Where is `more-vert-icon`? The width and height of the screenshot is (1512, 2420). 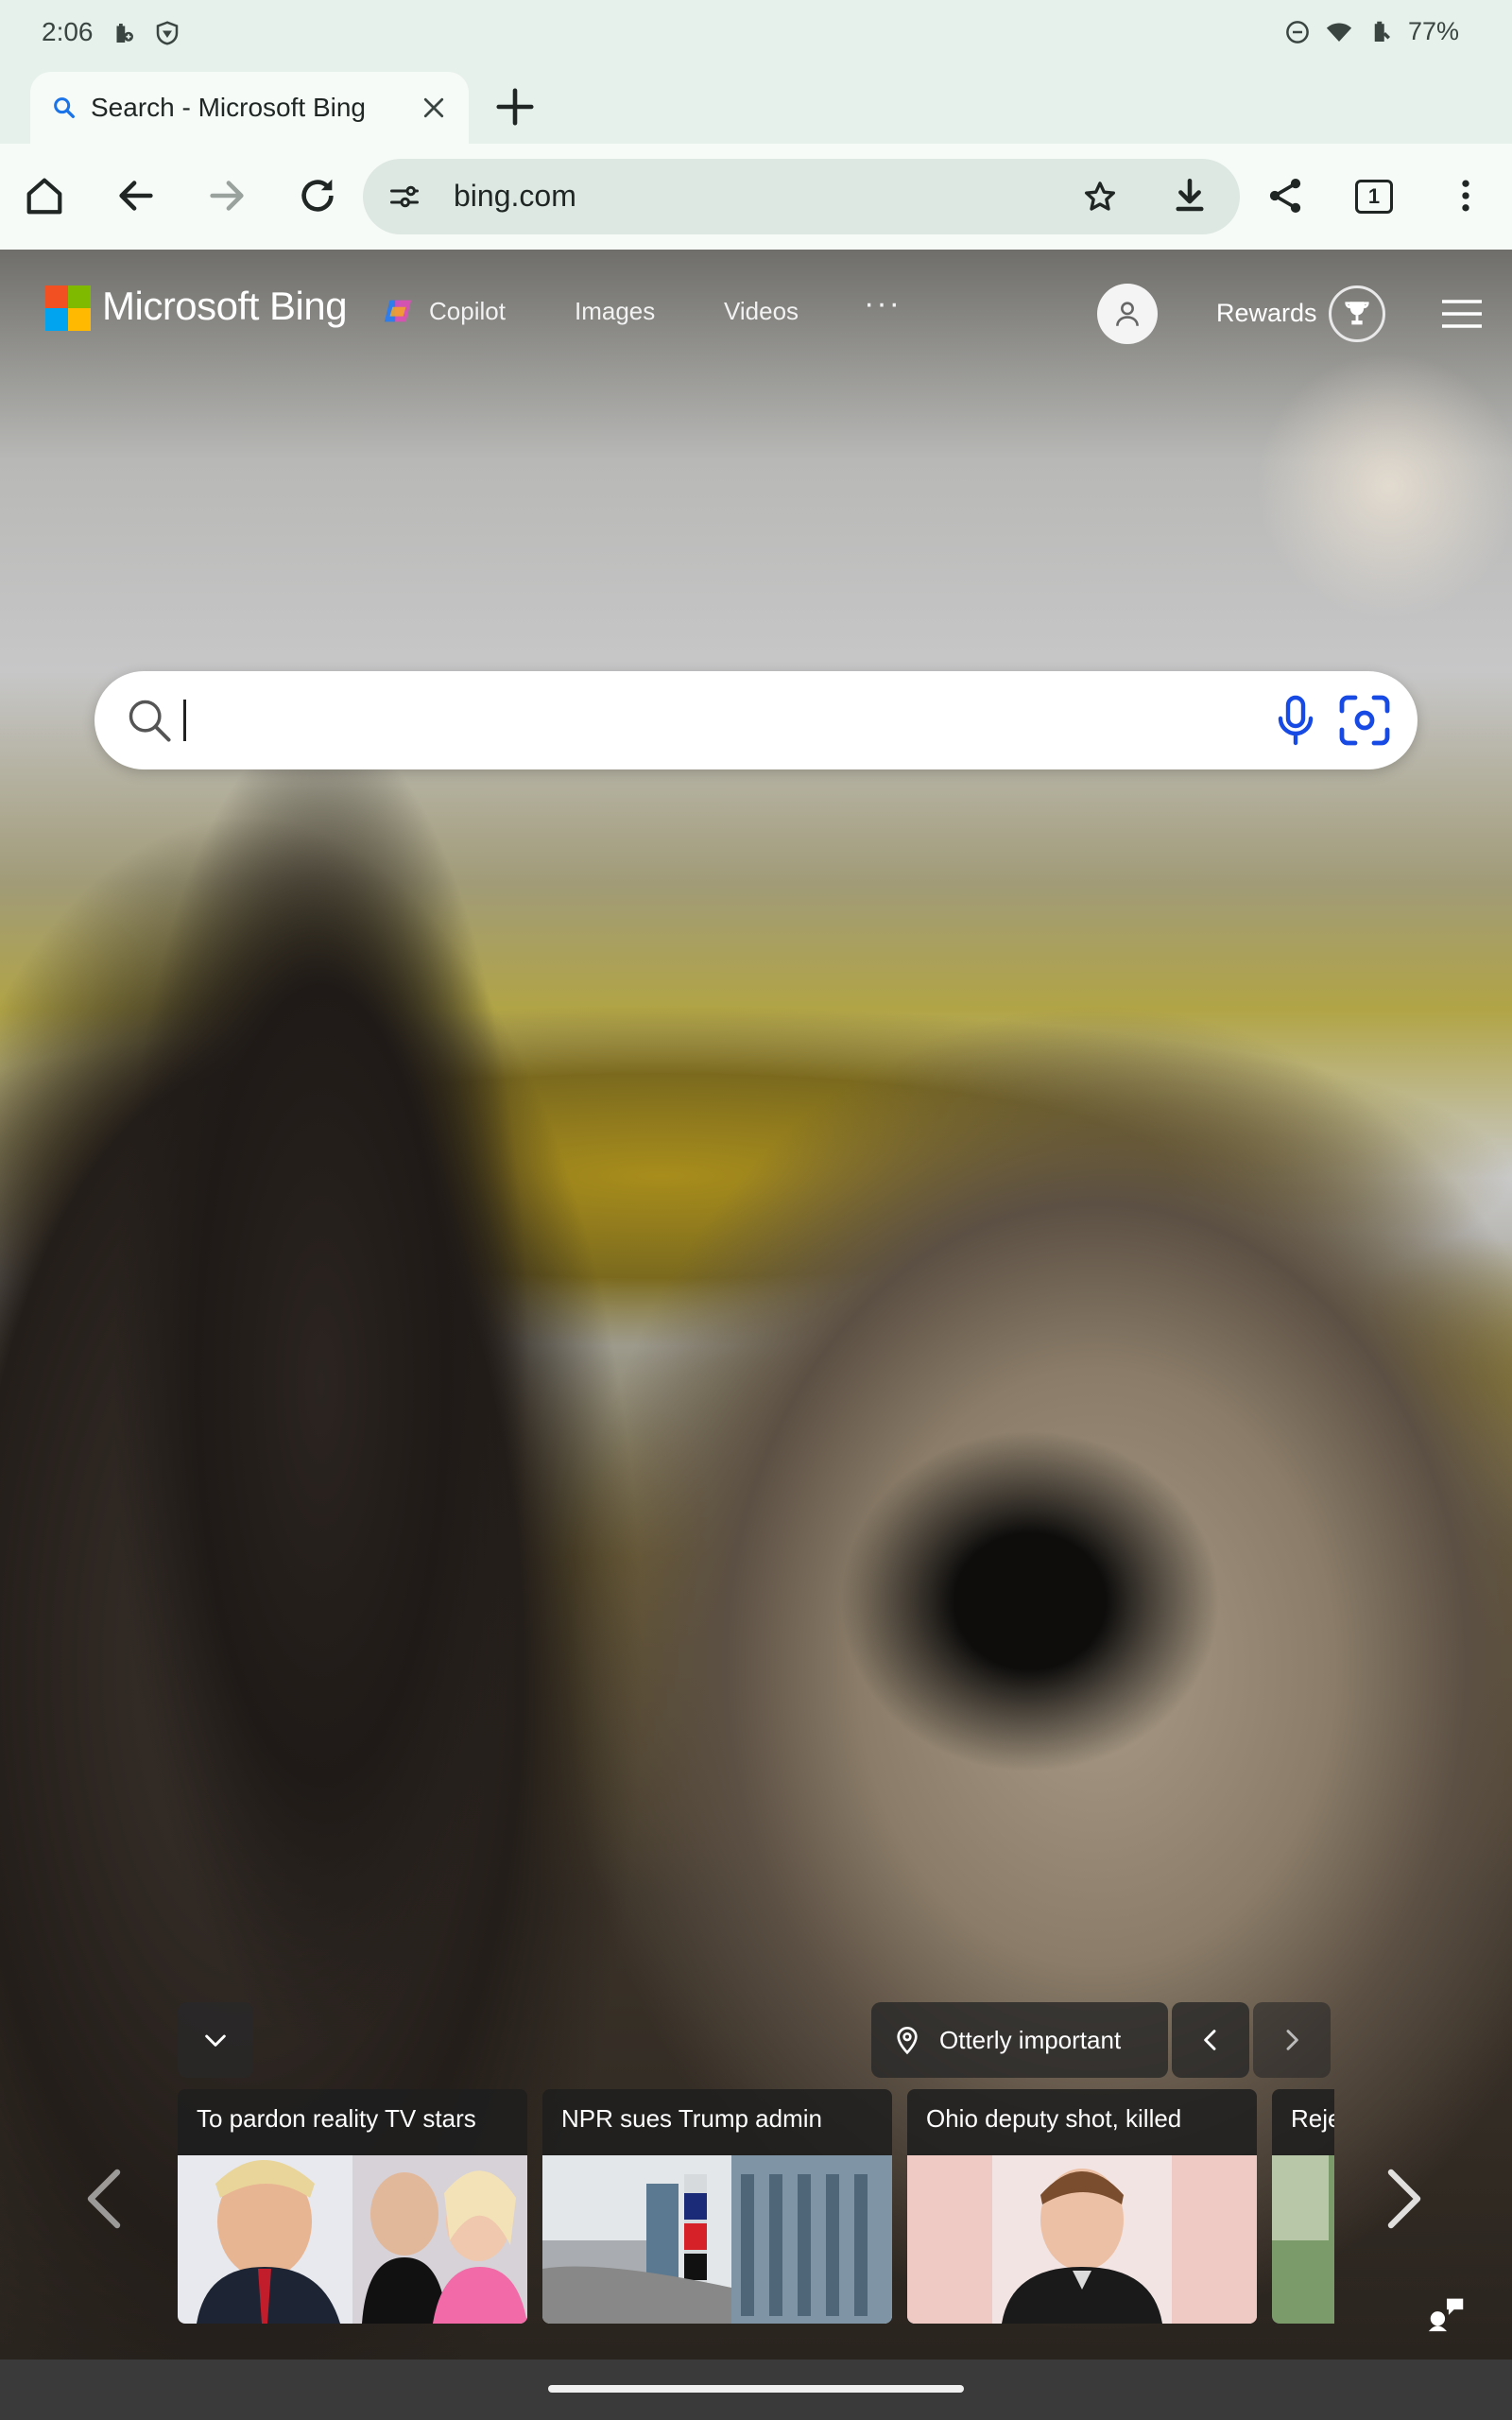 more-vert-icon is located at coordinates (1465, 196).